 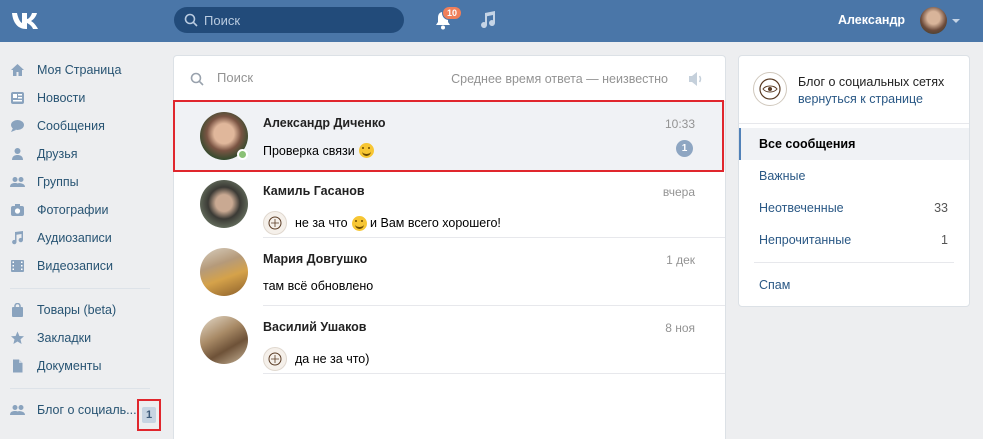 I want to click on message-text: там всё обновлено, so click(x=318, y=286).